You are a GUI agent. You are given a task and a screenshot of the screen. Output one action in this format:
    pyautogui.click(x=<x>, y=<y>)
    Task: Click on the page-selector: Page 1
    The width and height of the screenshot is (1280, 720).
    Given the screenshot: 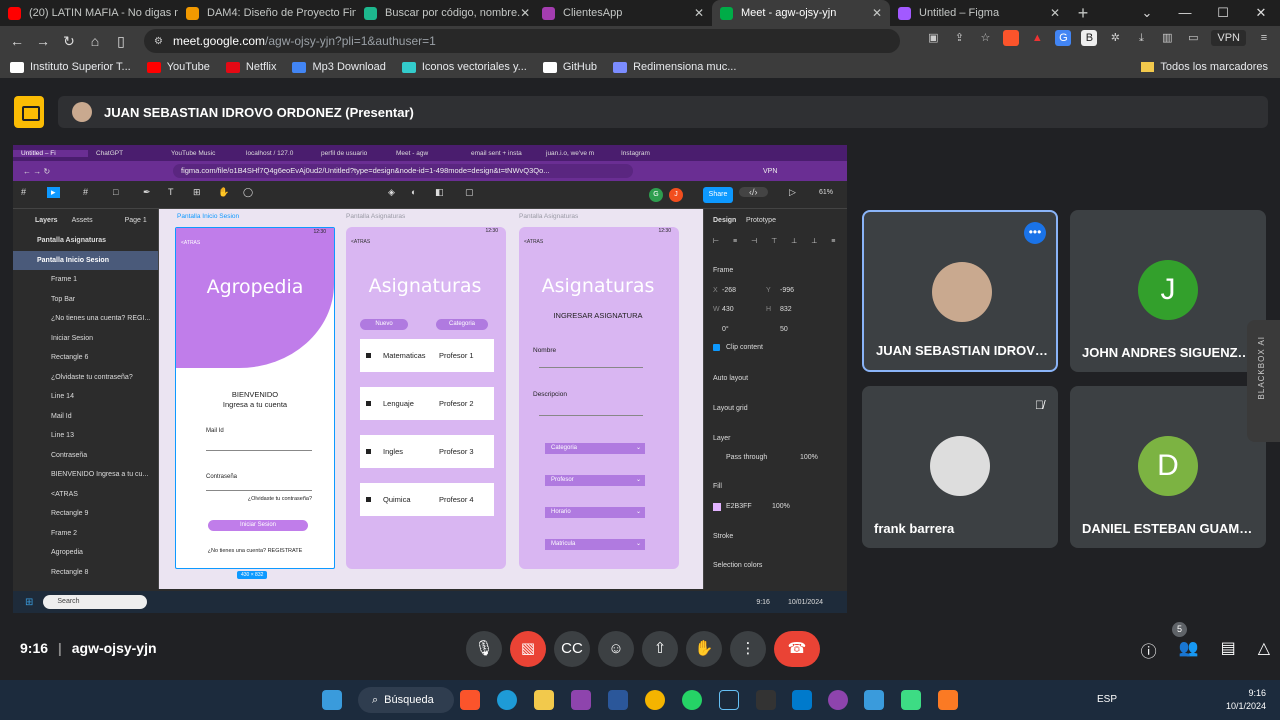 What is the action you would take?
    pyautogui.click(x=136, y=220)
    